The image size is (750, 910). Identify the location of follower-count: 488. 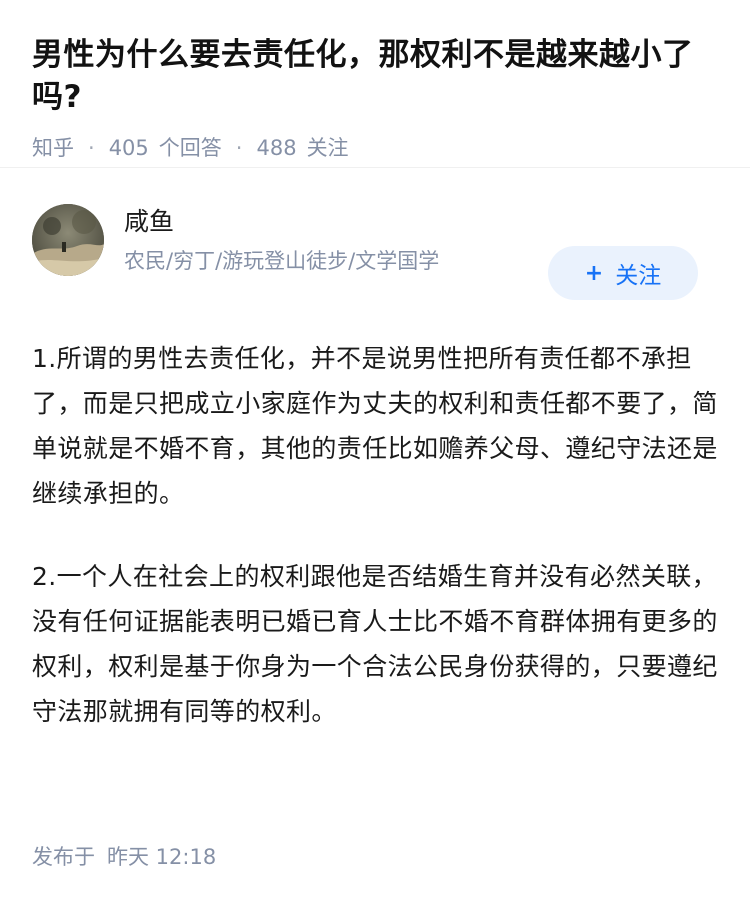
(276, 148).